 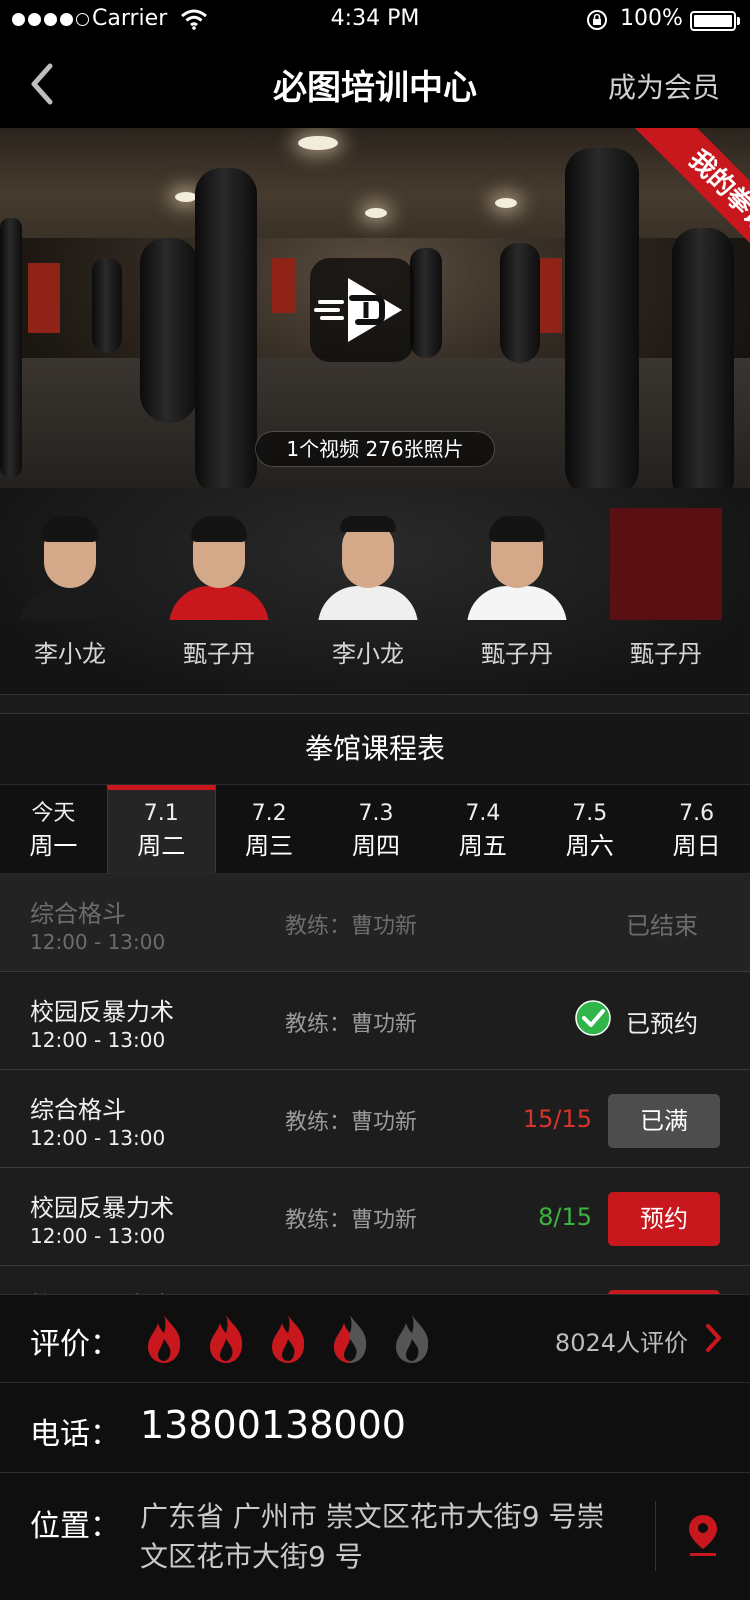 I want to click on class-row: 校园反暴力术 12:00 - 13:00 教练：曹功新 8/15 预约, so click(x=375, y=1217).